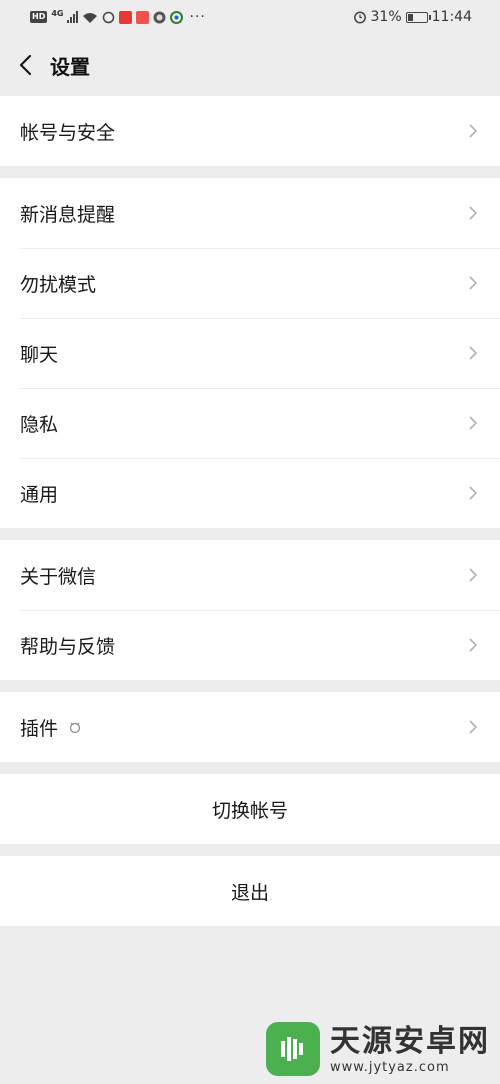 This screenshot has width=500, height=1084. I want to click on more-notifications-indicator: ···, so click(197, 17).